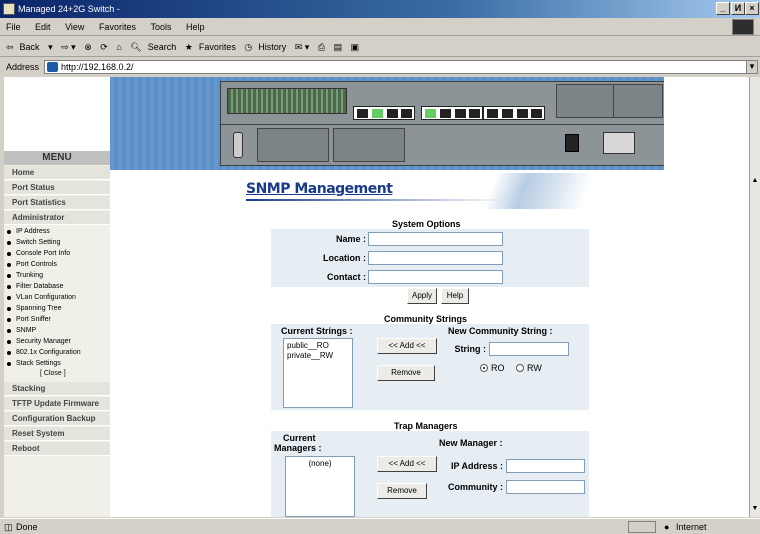 The image size is (760, 534). Describe the element at coordinates (287, 101) in the screenshot. I see `led-panel` at that location.